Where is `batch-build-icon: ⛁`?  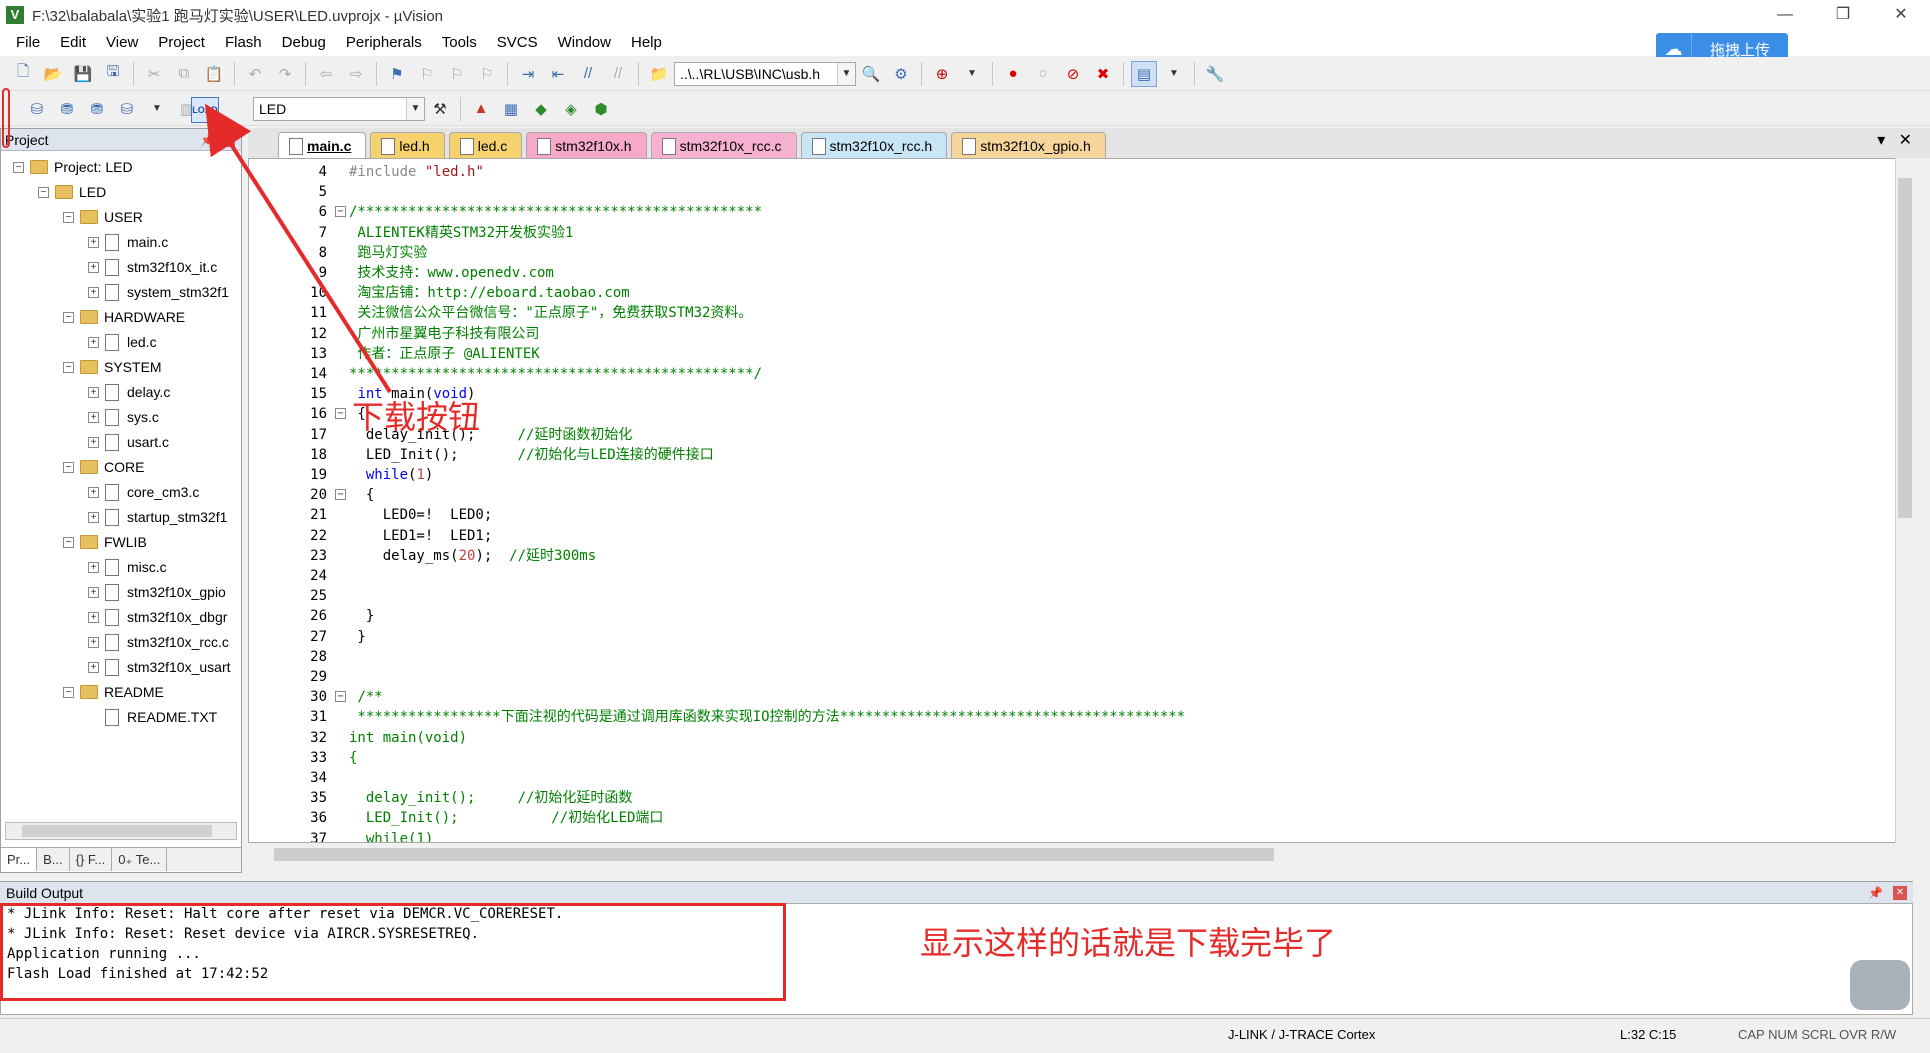
batch-build-icon: ⛁ is located at coordinates (127, 109).